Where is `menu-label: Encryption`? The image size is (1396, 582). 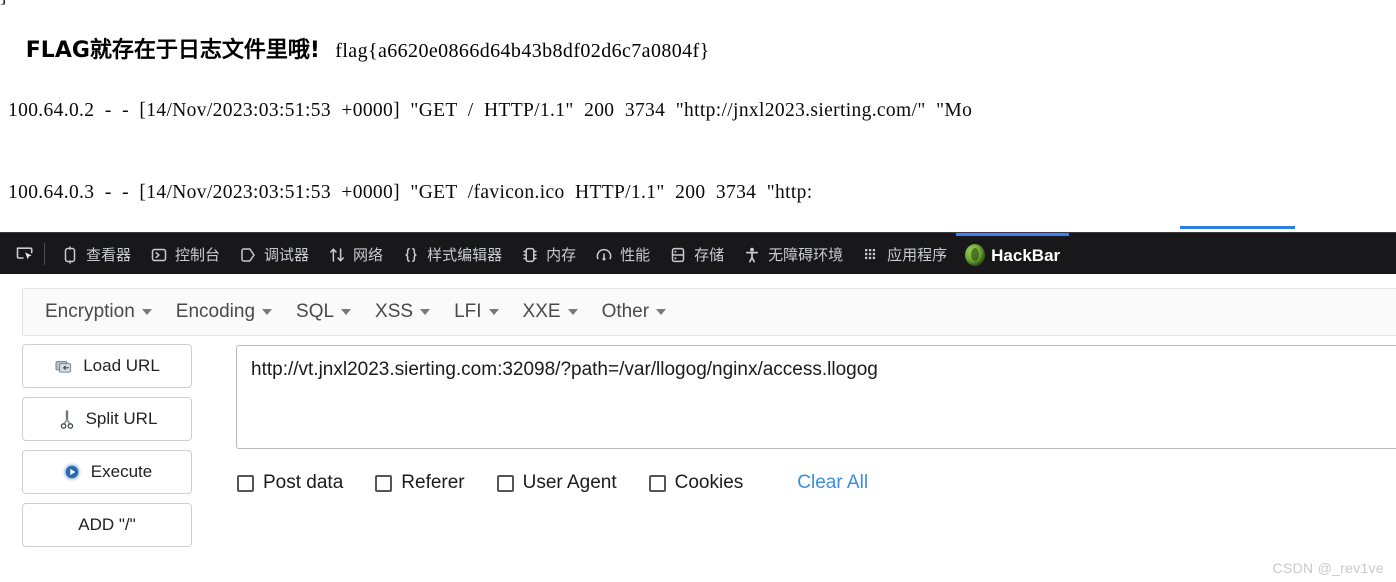 menu-label: Encryption is located at coordinates (90, 311).